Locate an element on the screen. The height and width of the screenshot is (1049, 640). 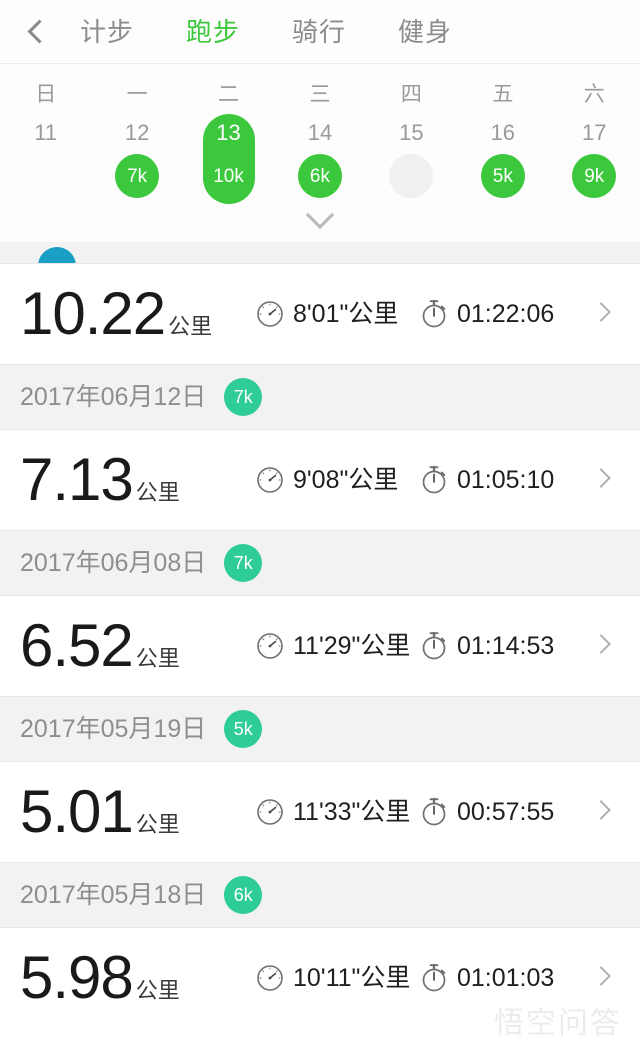
tab-1: 跑步 is located at coordinates (213, 32).